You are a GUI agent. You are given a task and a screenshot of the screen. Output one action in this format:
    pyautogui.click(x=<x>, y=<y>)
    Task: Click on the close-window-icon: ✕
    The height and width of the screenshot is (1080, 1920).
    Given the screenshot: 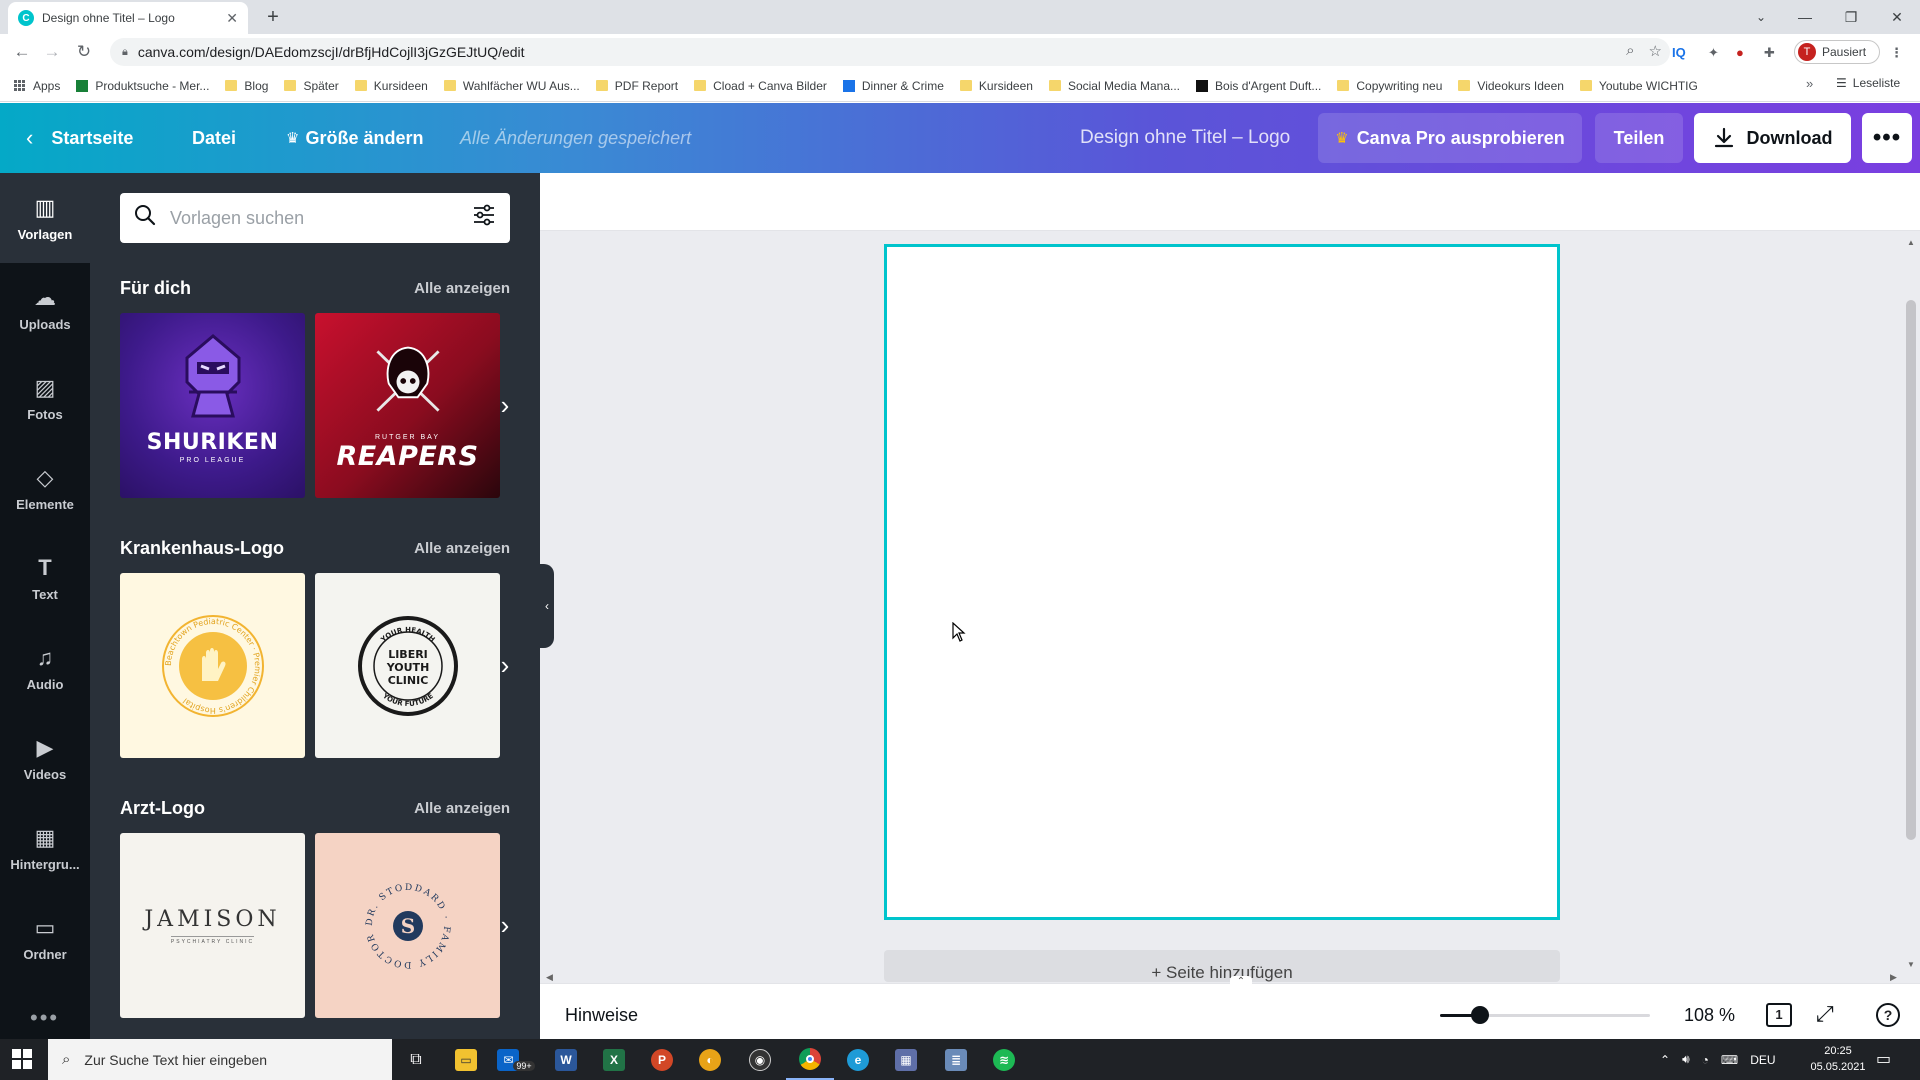 What is the action you would take?
    pyautogui.click(x=1897, y=17)
    